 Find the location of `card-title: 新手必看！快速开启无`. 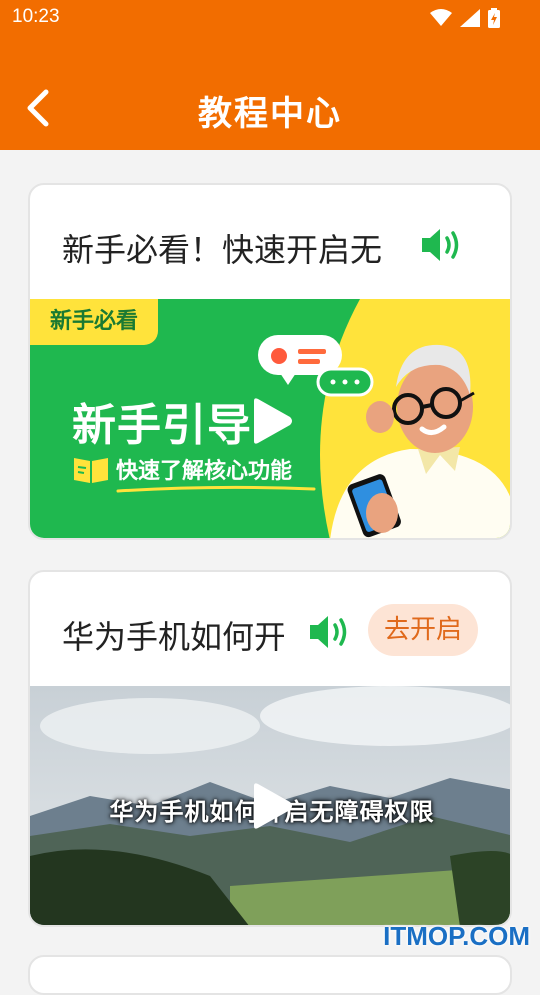

card-title: 新手必看！快速开启无 is located at coordinates (222, 250).